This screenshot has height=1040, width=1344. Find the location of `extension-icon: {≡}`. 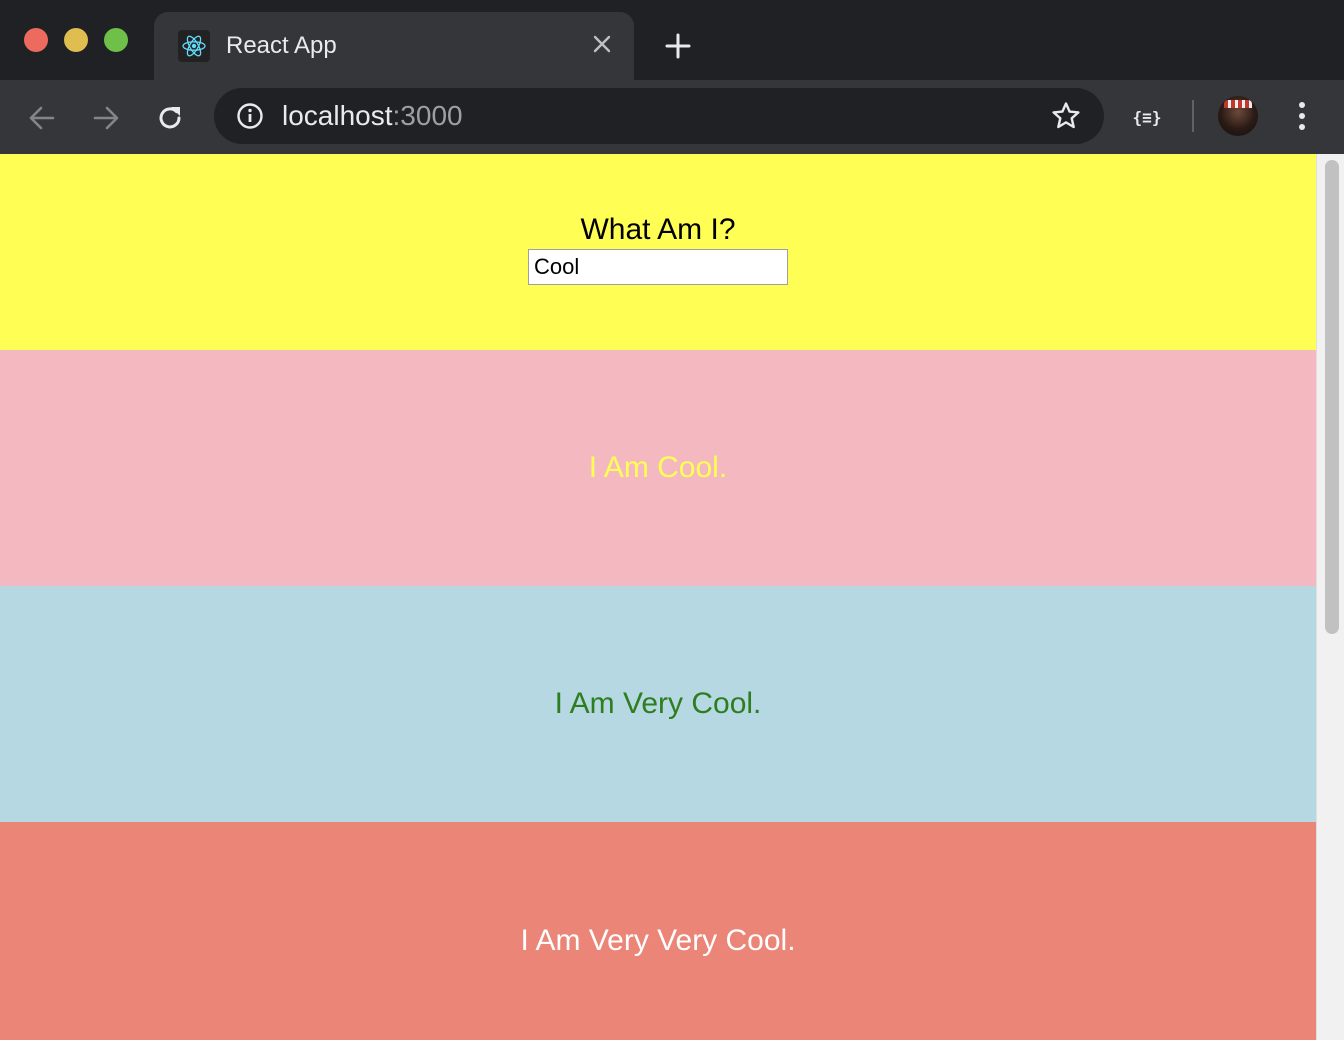

extension-icon: {≡} is located at coordinates (1147, 117).